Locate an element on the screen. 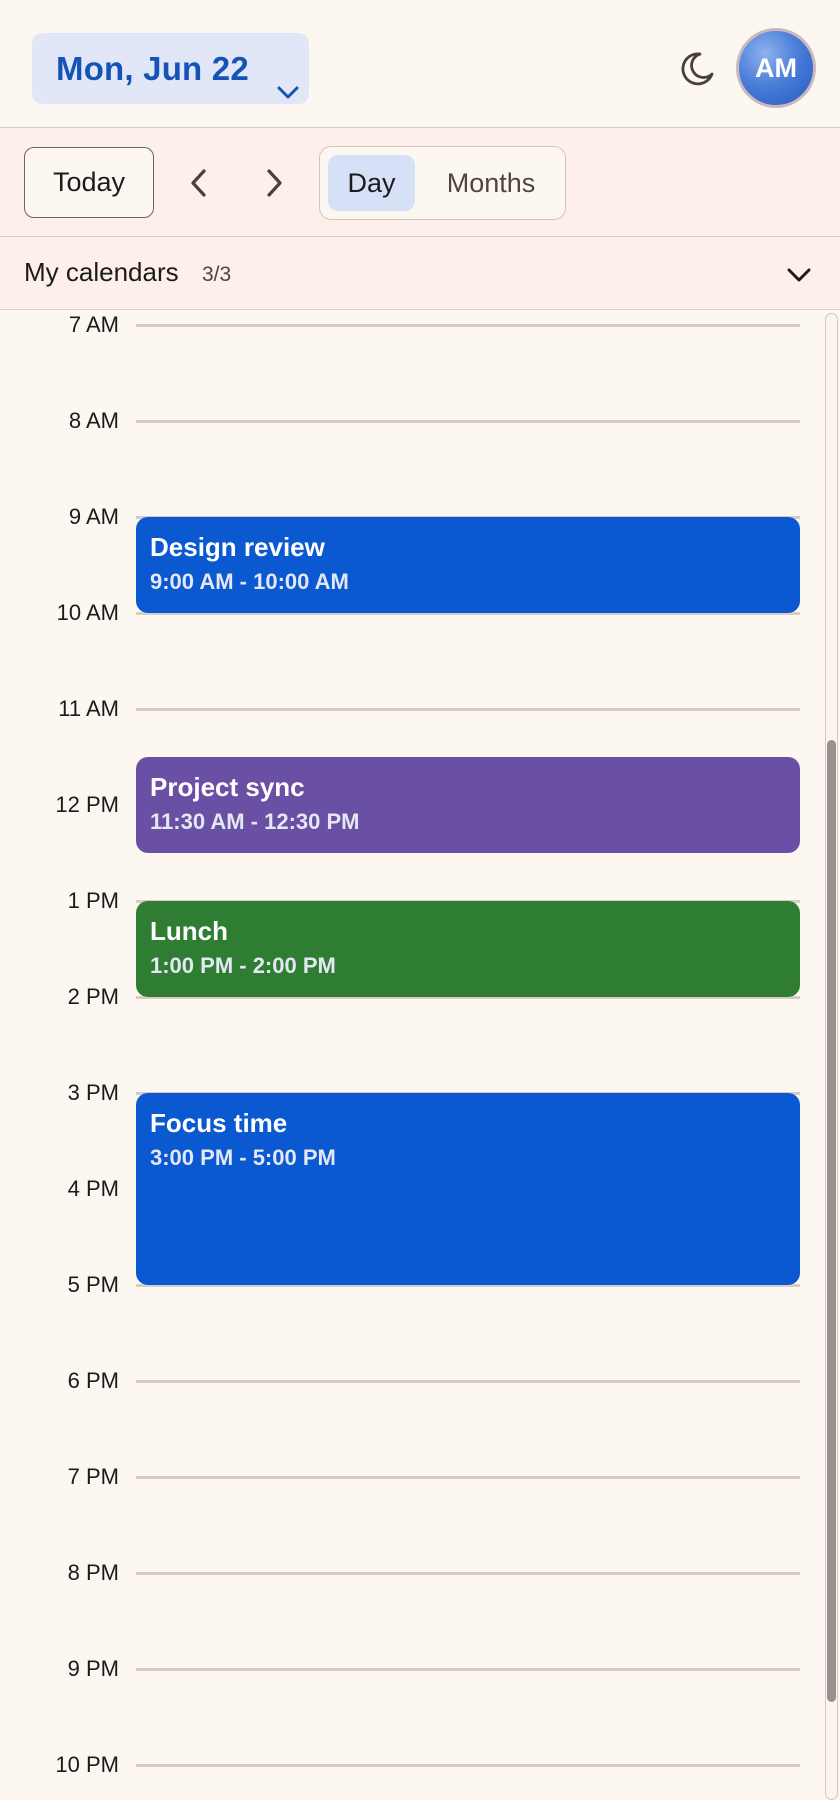 The image size is (840, 1800). hour-label: 2 PM is located at coordinates (93, 996).